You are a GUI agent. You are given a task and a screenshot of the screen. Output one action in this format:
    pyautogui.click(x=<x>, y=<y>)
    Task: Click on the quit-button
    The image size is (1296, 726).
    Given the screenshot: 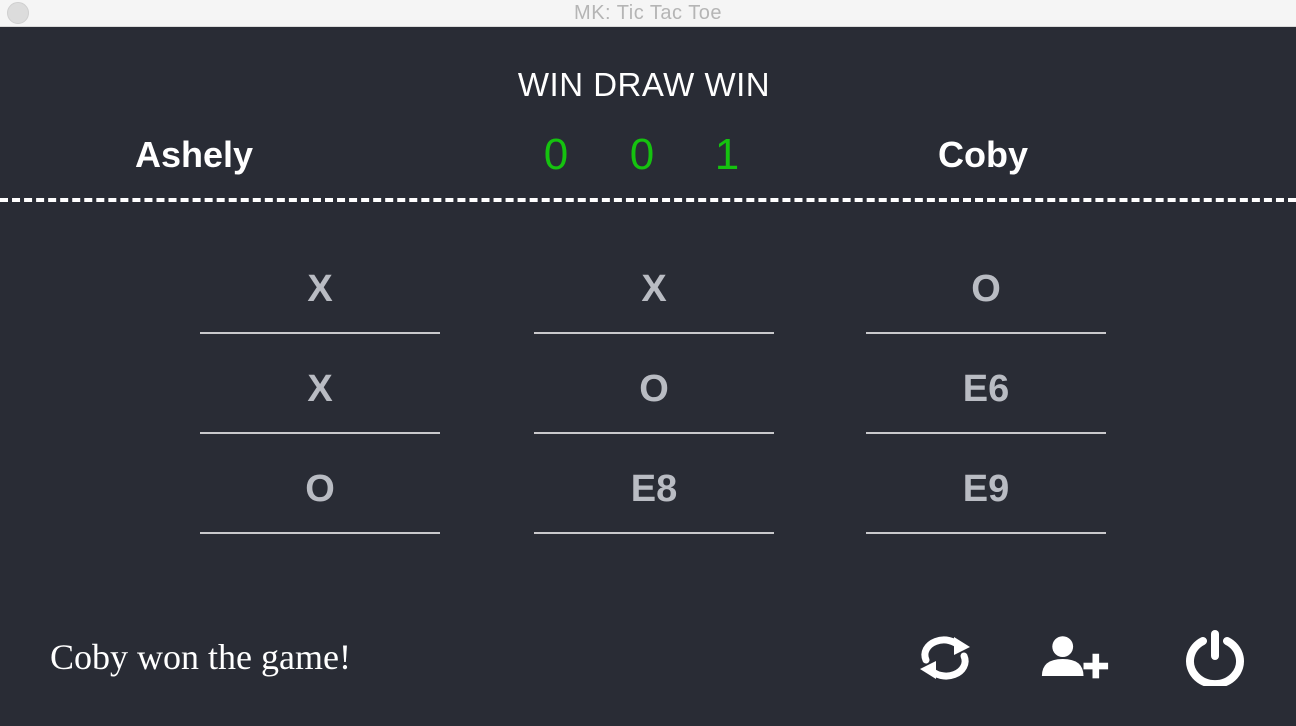 What is the action you would take?
    pyautogui.click(x=1215, y=658)
    